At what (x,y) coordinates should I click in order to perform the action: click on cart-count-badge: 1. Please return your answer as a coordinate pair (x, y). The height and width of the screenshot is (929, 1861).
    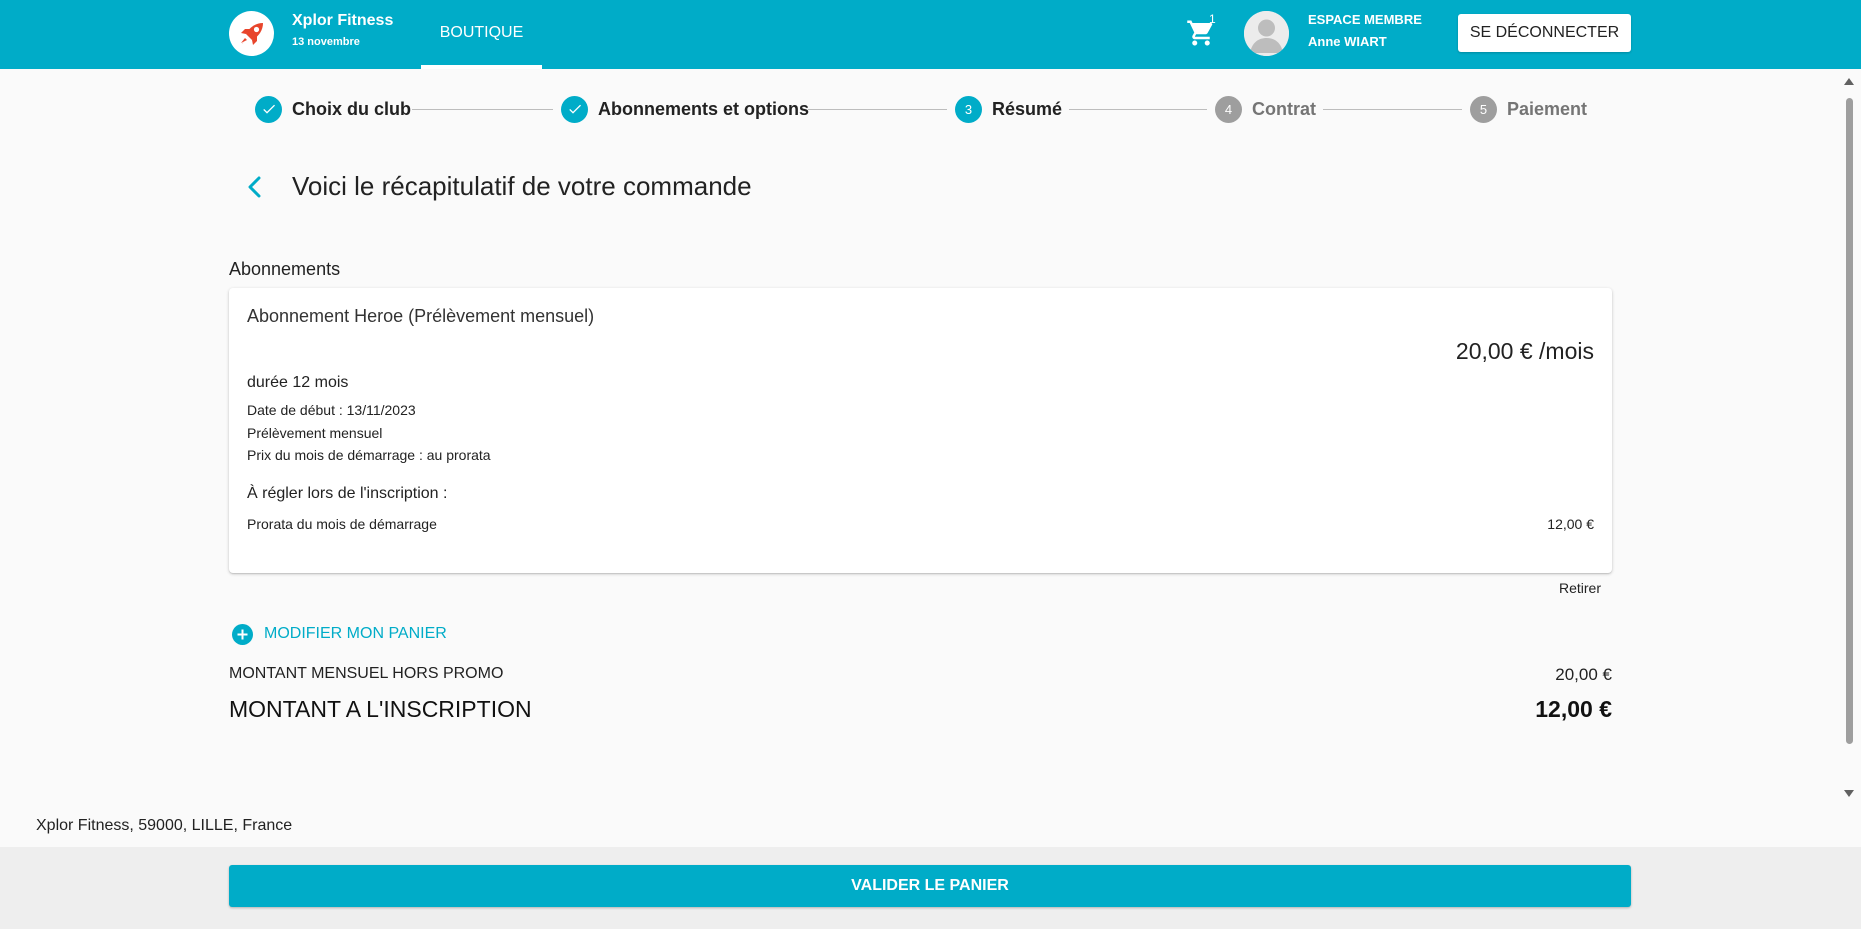
    Looking at the image, I should click on (1212, 19).